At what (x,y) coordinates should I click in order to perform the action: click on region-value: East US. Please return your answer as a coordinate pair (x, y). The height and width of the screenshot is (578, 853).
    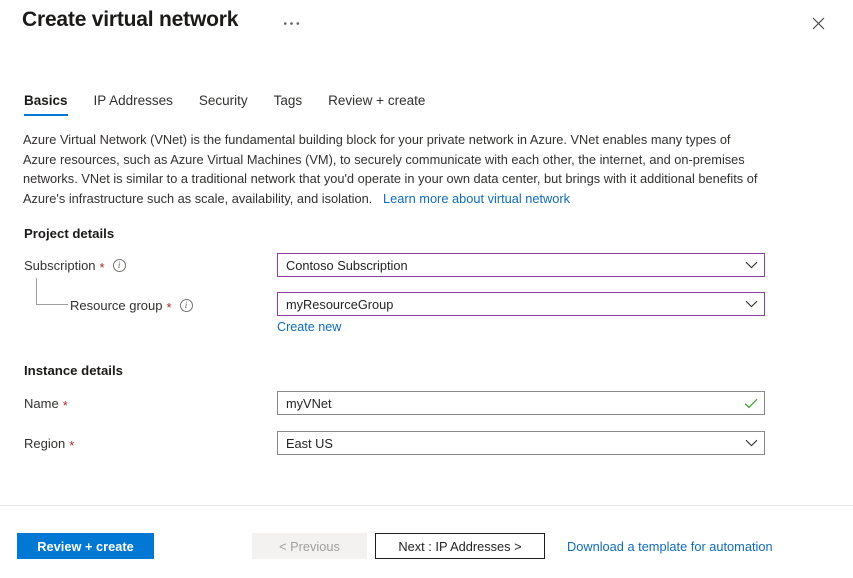
    Looking at the image, I should click on (309, 443).